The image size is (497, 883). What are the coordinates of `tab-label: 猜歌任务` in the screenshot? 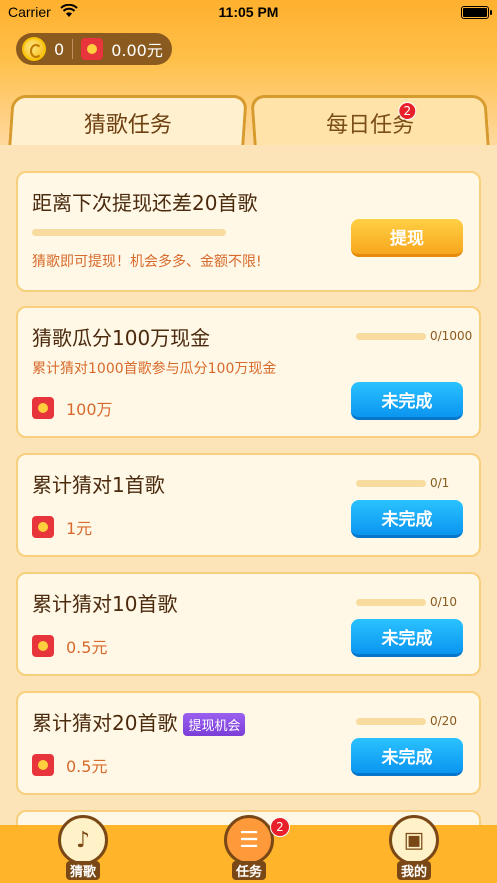 It's located at (127, 125).